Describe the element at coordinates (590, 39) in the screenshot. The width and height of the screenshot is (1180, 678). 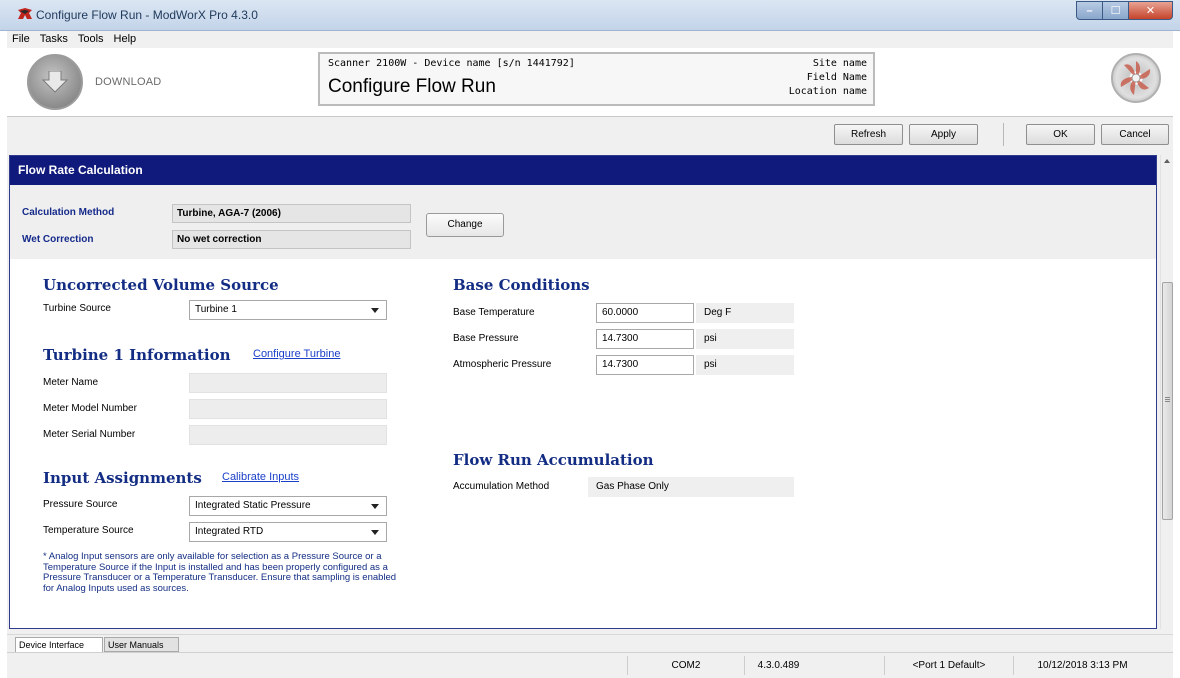
I see `menu-bar: File Tasks Tools Help` at that location.